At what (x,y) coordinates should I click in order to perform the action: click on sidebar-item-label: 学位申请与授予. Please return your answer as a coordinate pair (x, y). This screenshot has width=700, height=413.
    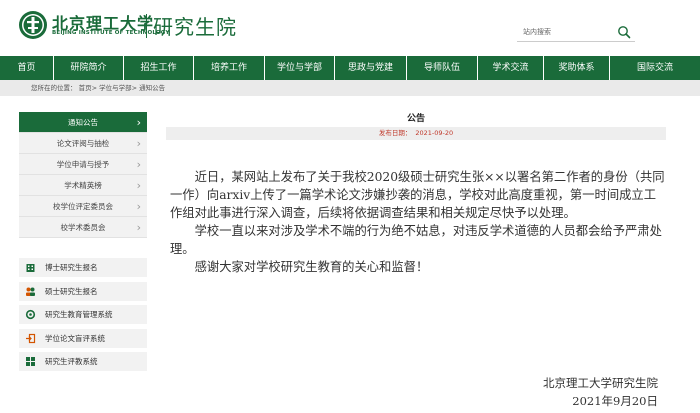
    Looking at the image, I should click on (83, 164).